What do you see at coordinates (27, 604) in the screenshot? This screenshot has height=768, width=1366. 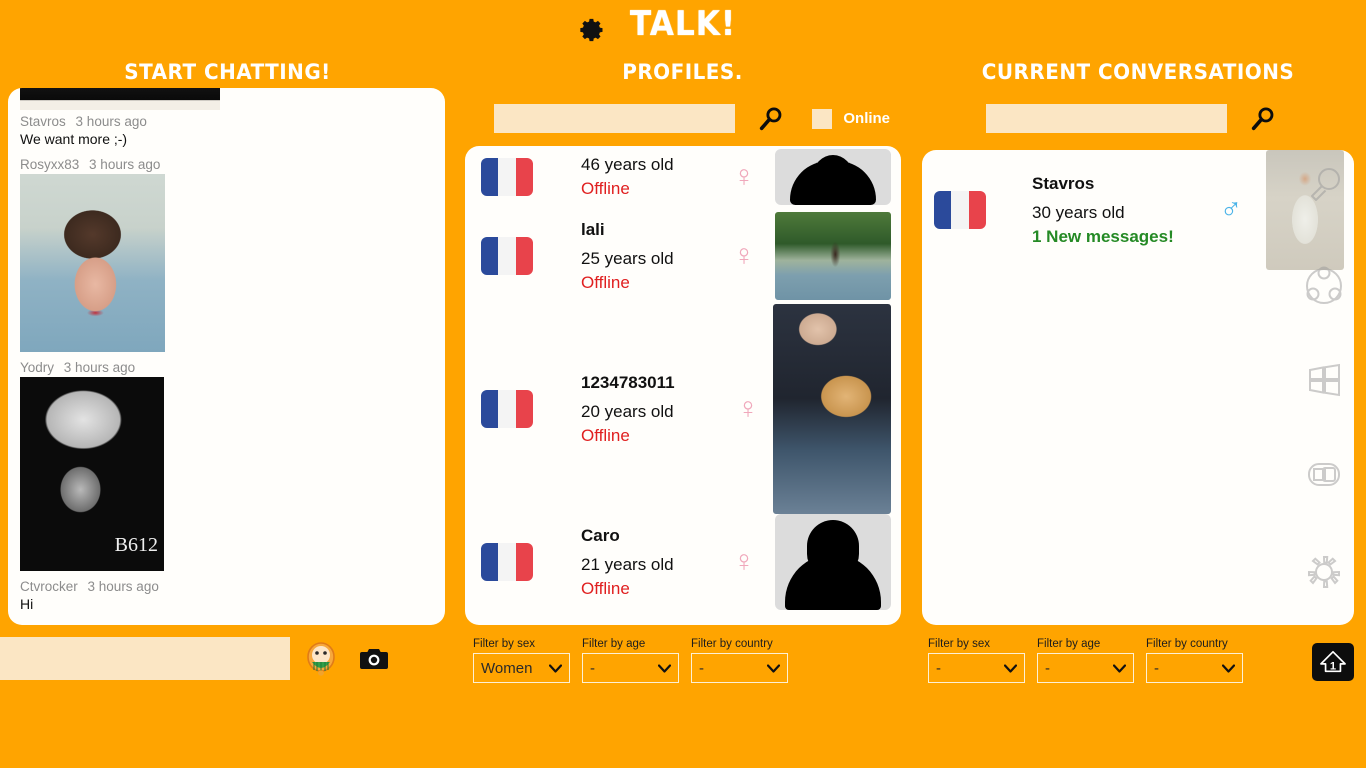 I see `chat-message-text: Hi` at bounding box center [27, 604].